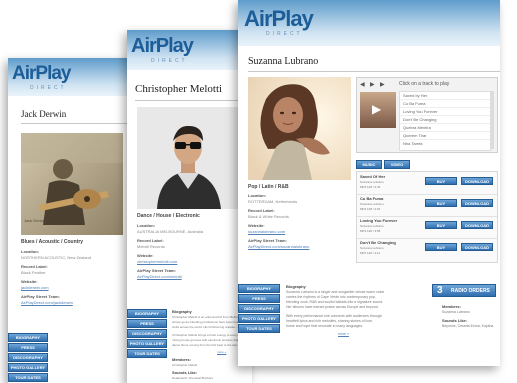  Describe the element at coordinates (468, 326) in the screenshot. I see `sounds-like-value: Beyonce, Cesaria Evora, Kaysha` at that location.